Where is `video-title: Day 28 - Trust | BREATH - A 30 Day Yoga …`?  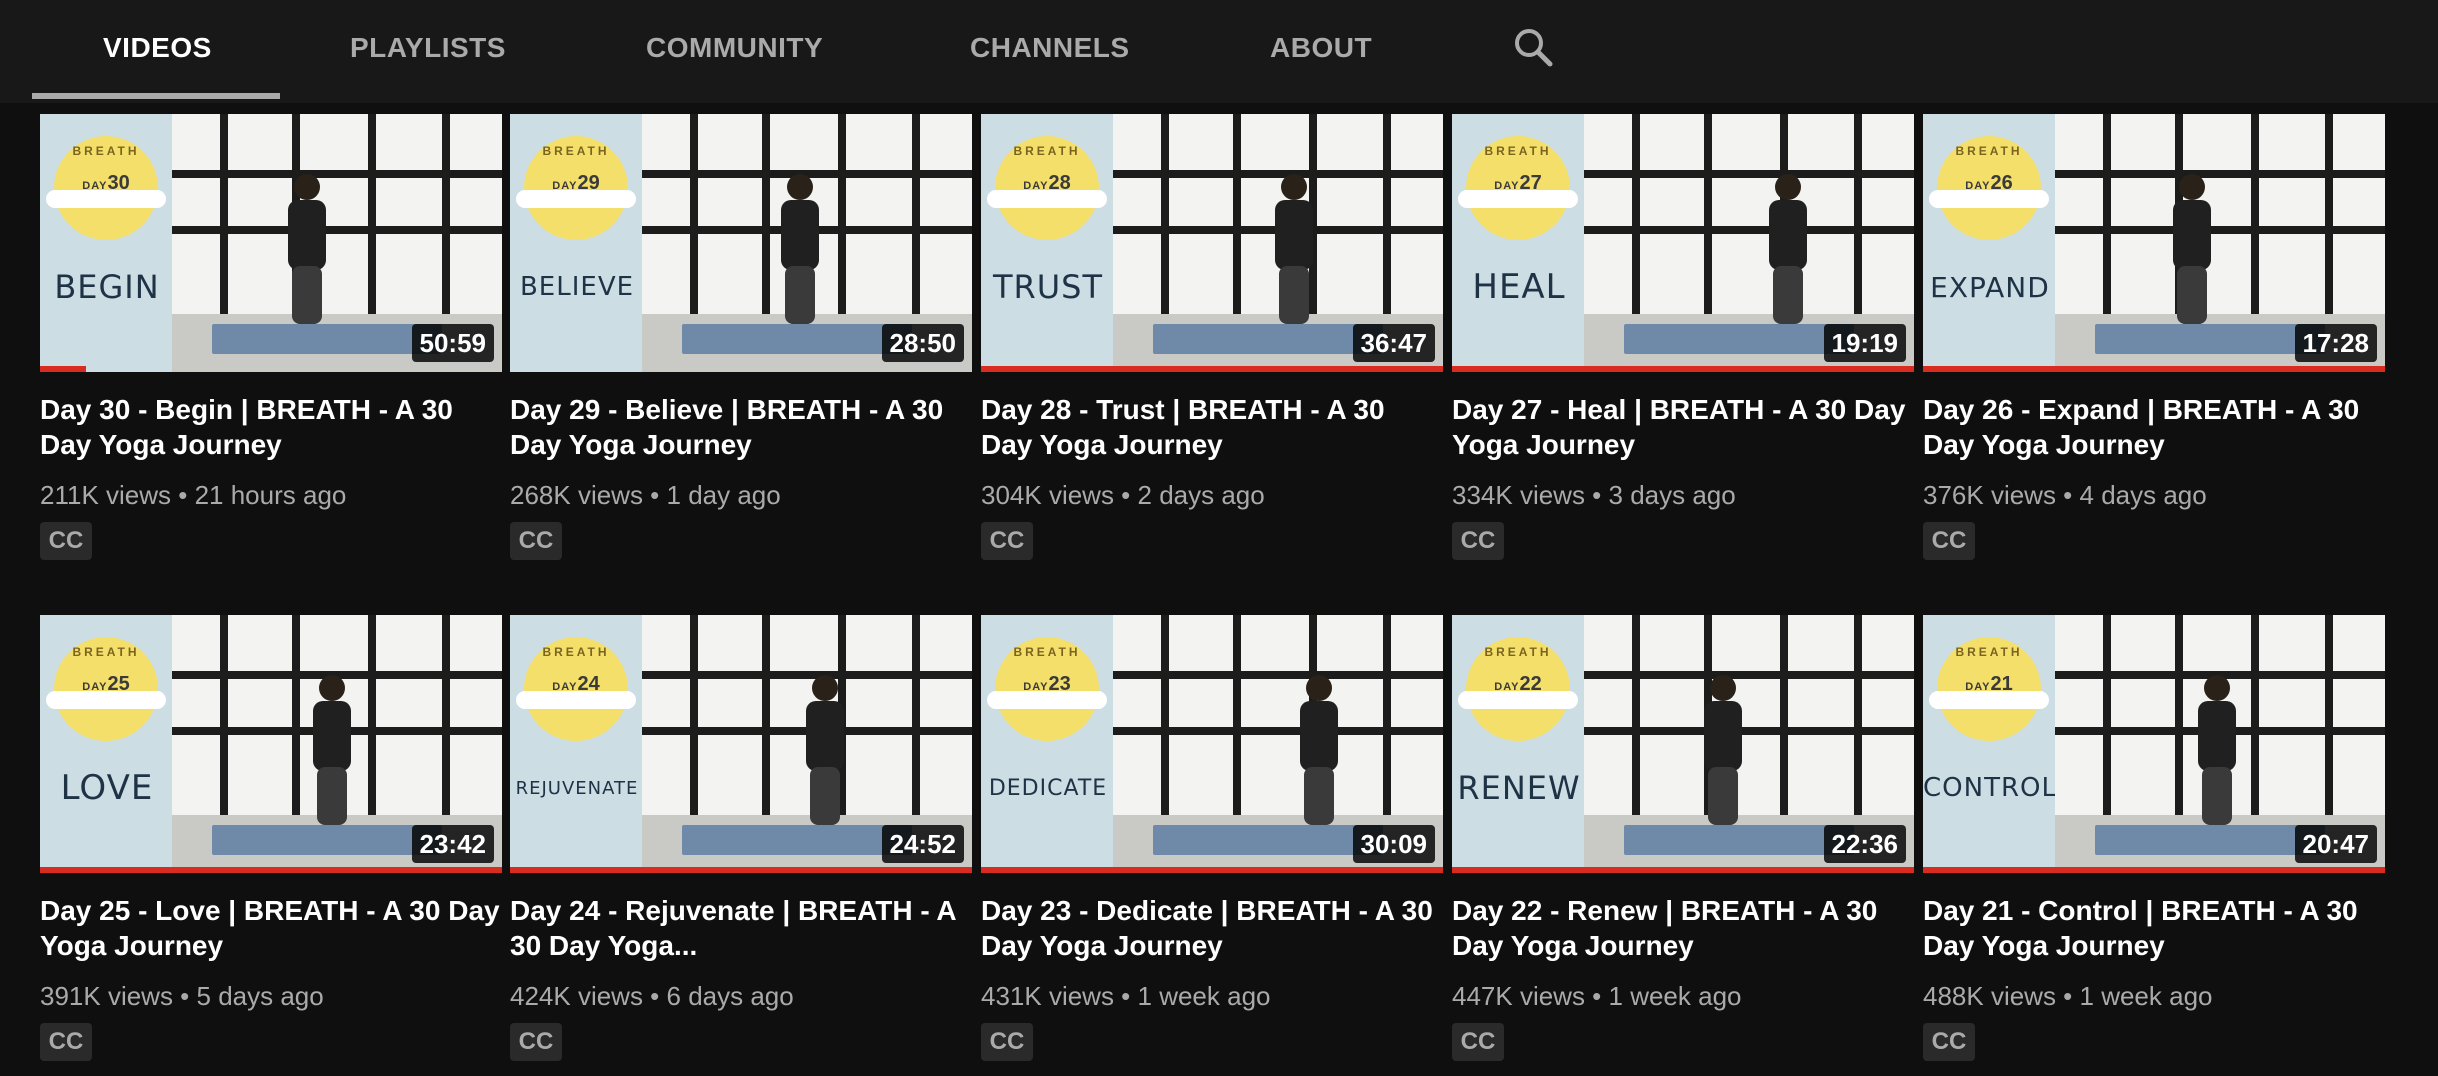 video-title: Day 28 - Trust | BREATH - A 30 Day Yoga … is located at coordinates (1212, 427).